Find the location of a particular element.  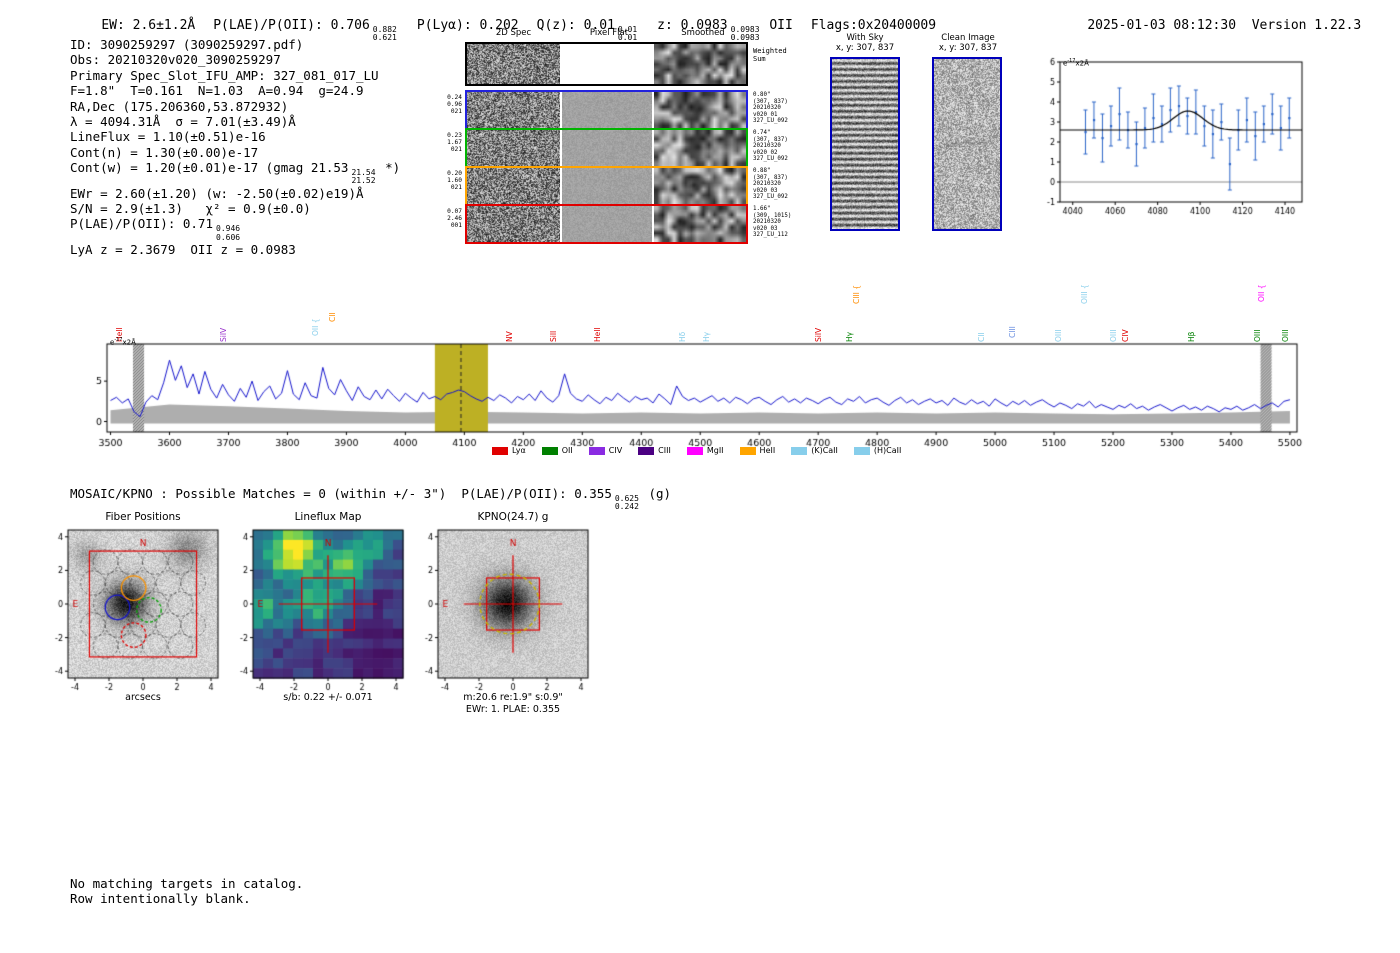

with-sky-image is located at coordinates (865, 144).